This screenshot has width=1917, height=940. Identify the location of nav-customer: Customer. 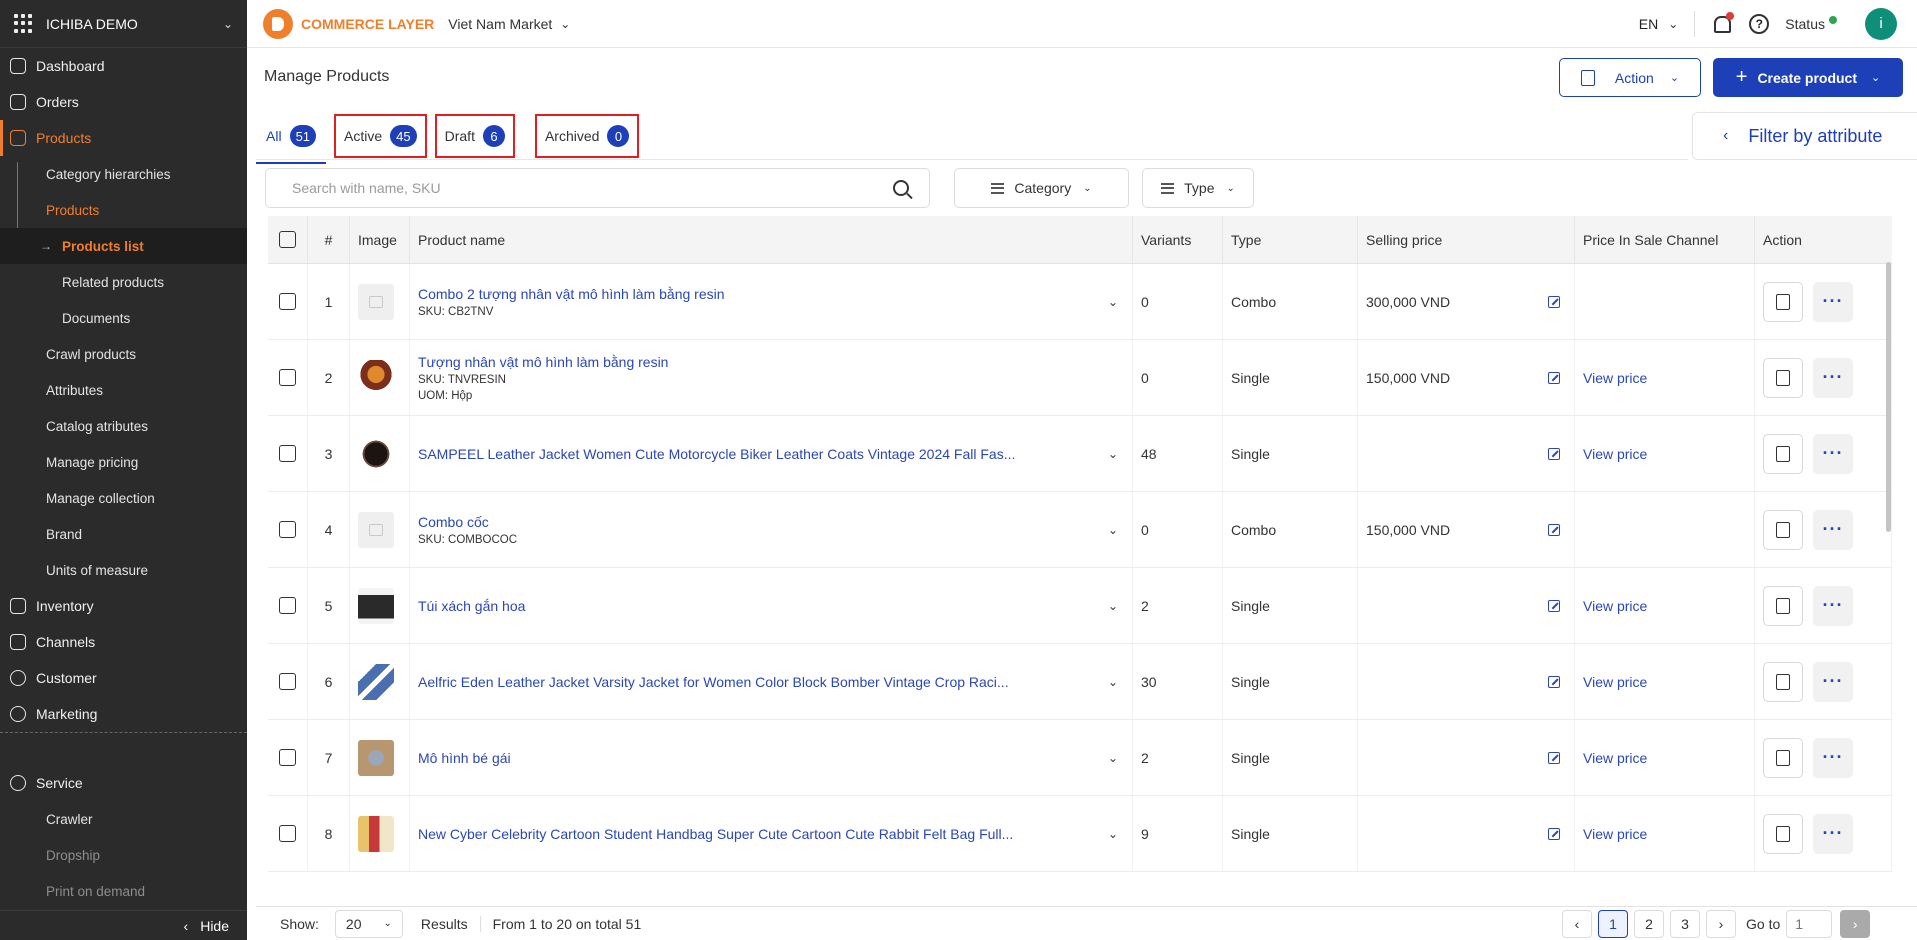
(123, 678).